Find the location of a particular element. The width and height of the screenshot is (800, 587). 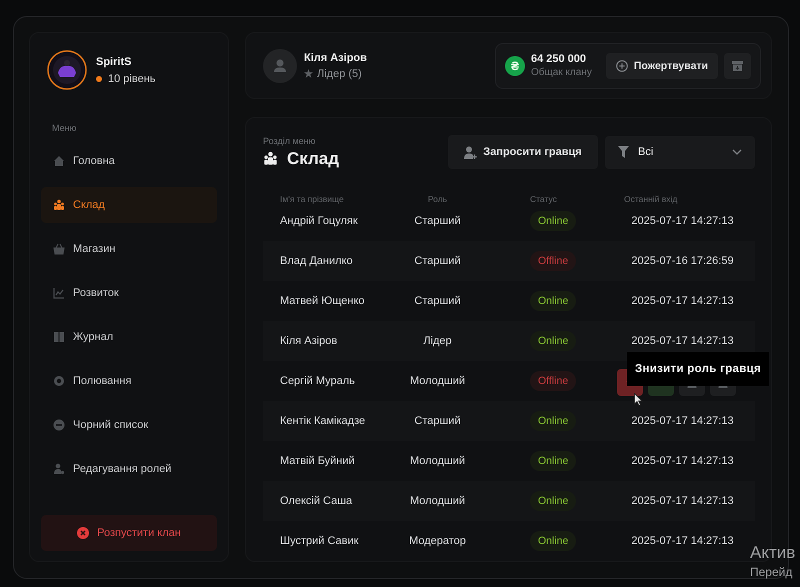

leader-role: Лідер (5) is located at coordinates (339, 74).